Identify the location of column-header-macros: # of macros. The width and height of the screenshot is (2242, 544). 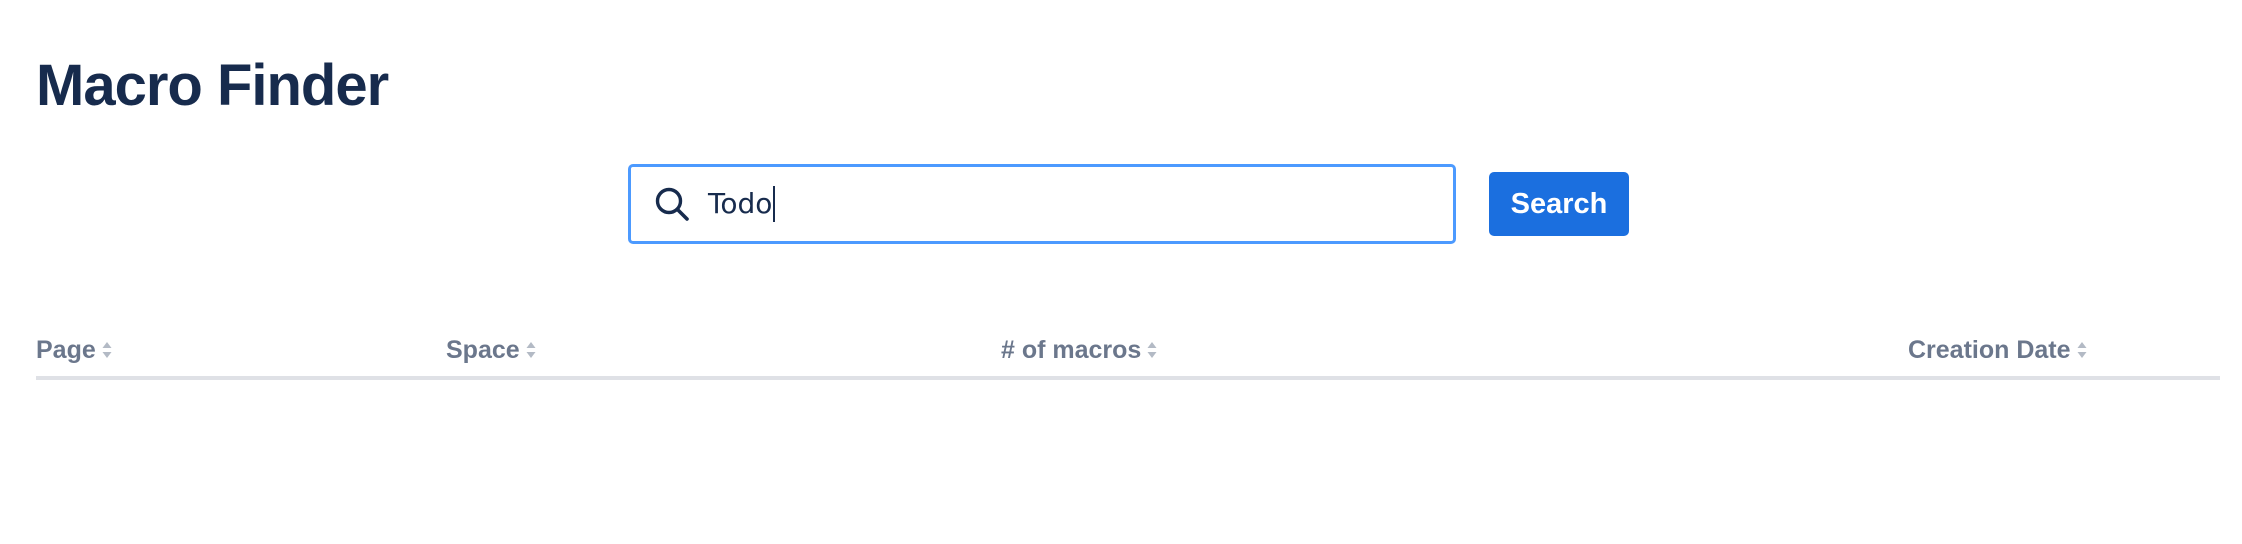
(1079, 350).